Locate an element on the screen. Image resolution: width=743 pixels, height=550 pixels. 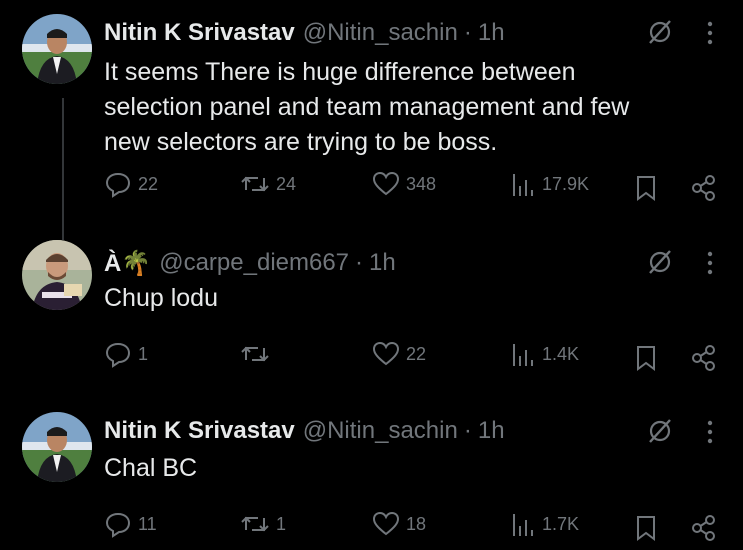
tweet-actions: 1 22 1.4K is located at coordinates (371, 360).